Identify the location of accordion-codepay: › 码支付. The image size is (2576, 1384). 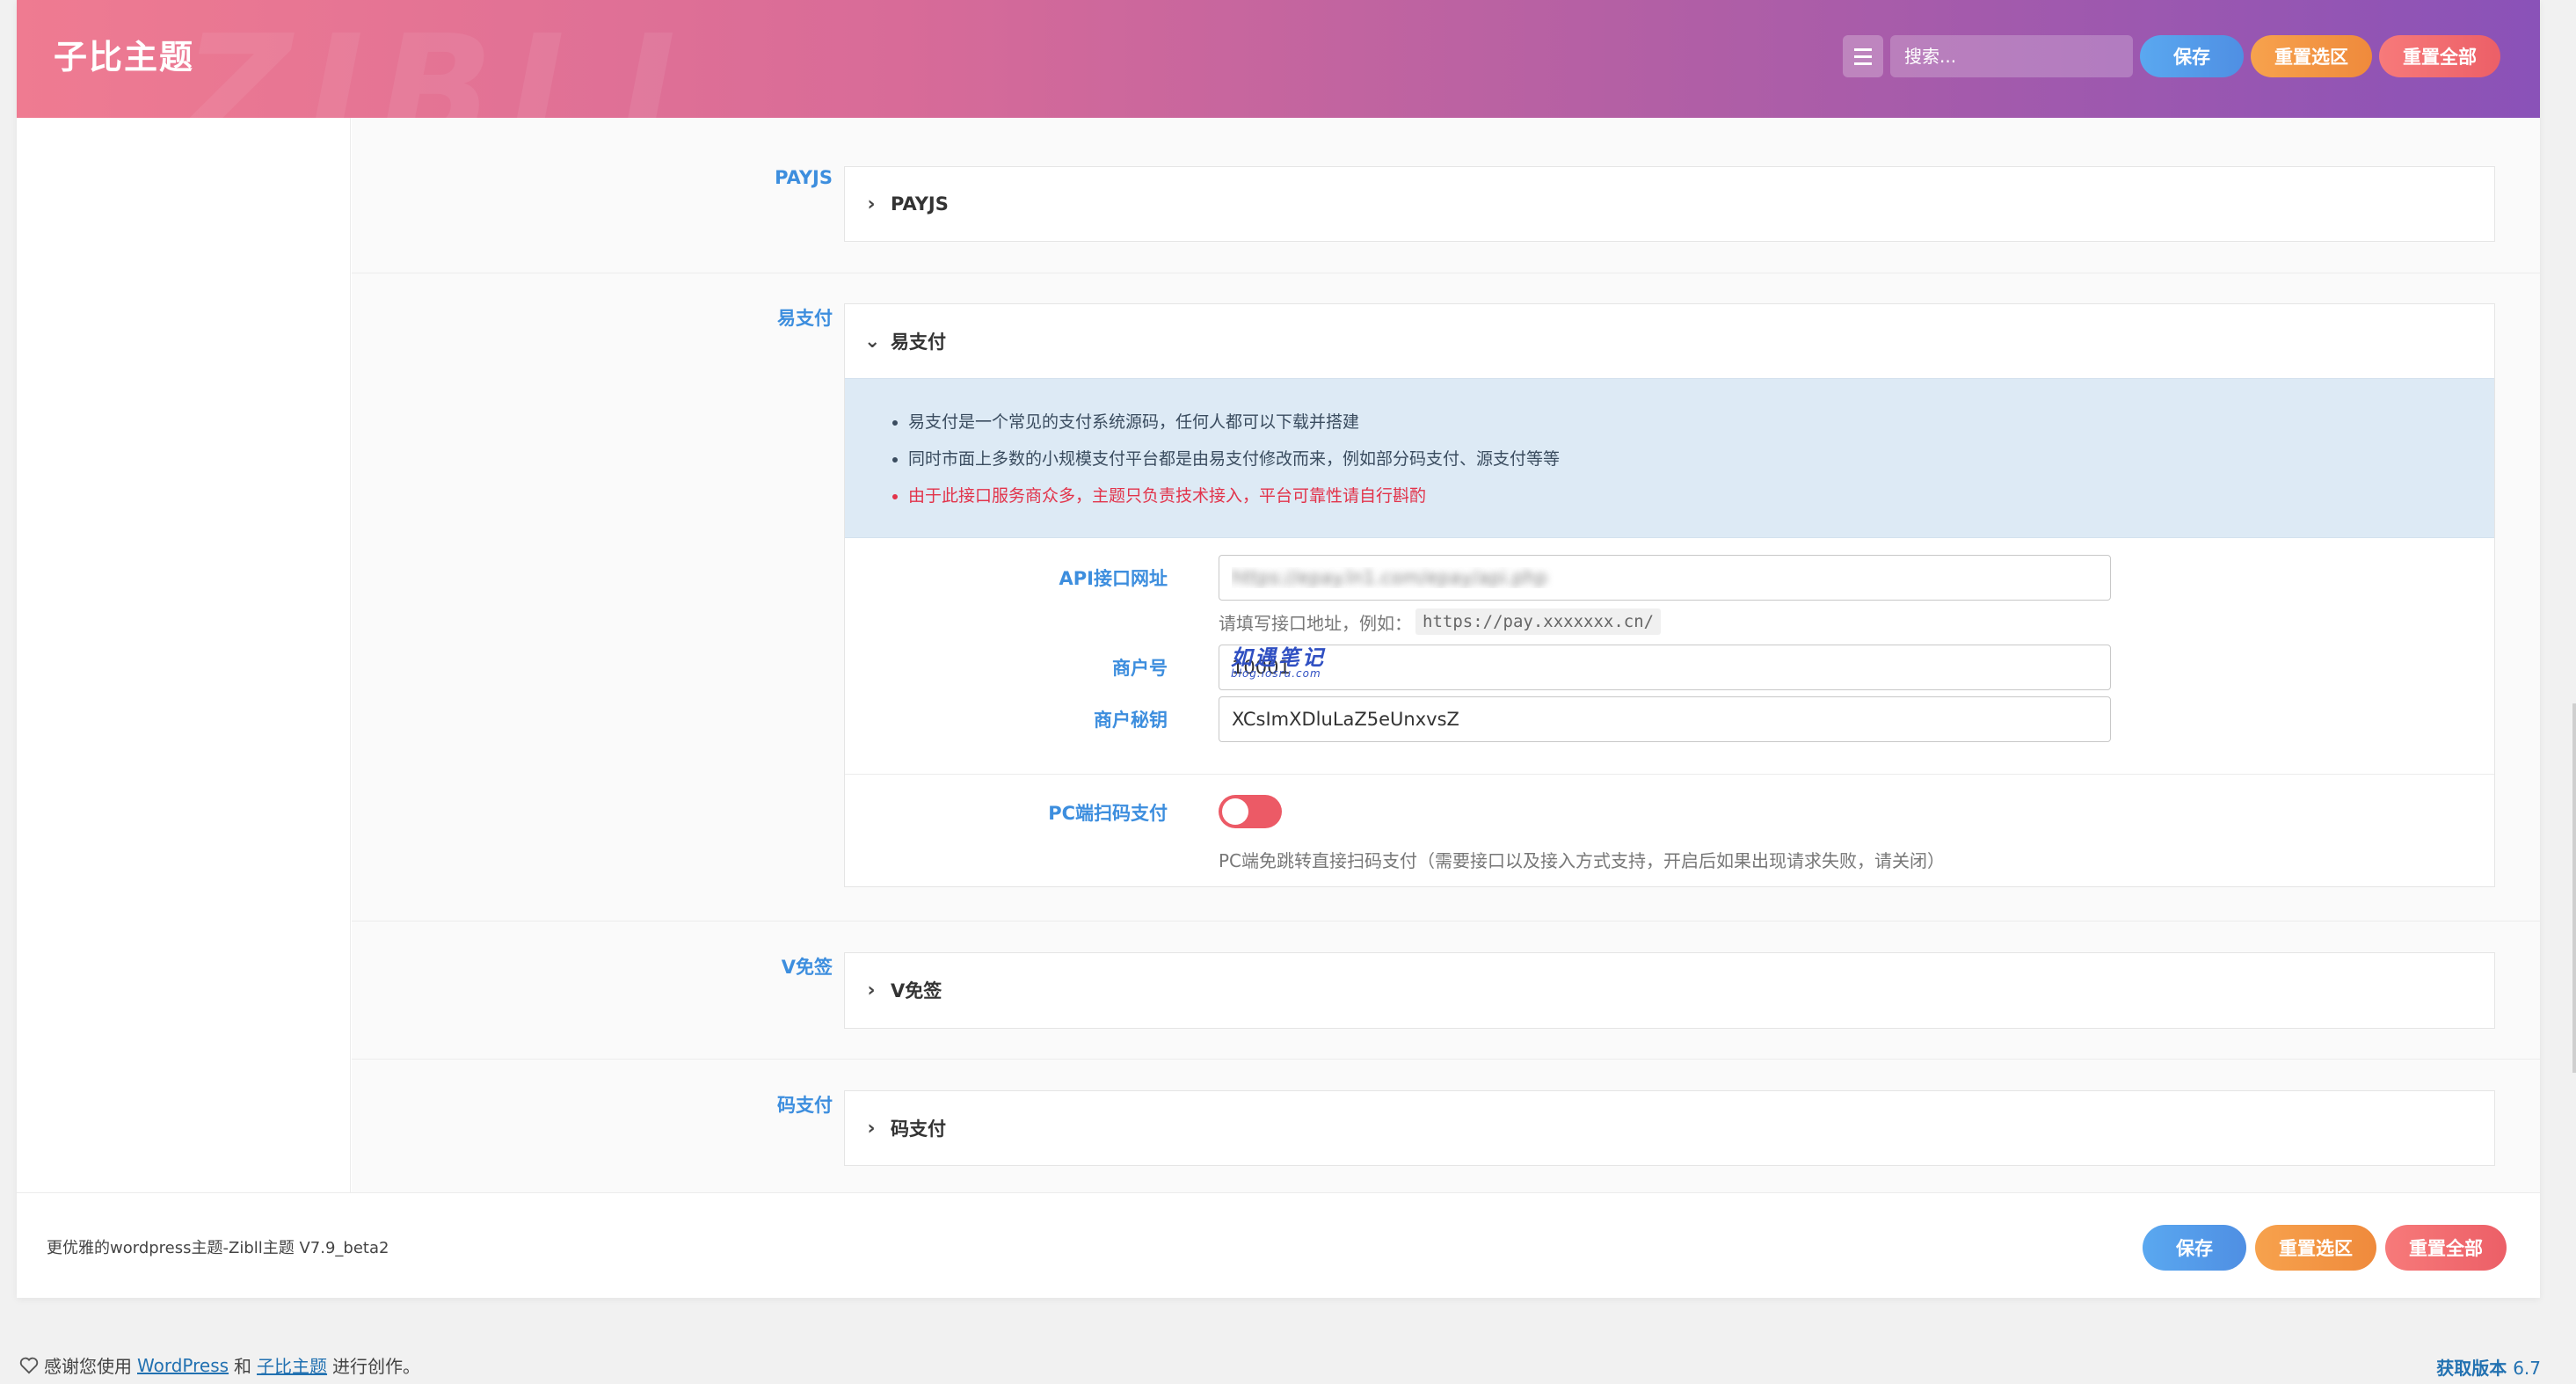
(1669, 1128).